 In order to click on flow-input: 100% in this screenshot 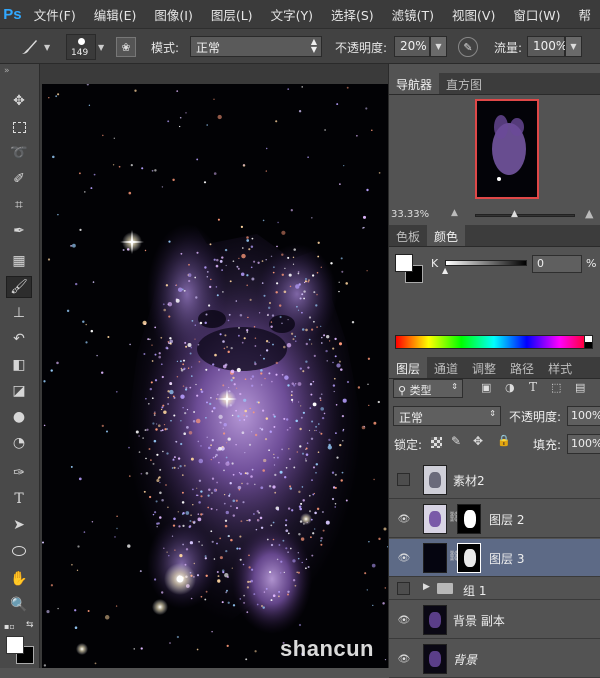, I will do `click(547, 46)`.